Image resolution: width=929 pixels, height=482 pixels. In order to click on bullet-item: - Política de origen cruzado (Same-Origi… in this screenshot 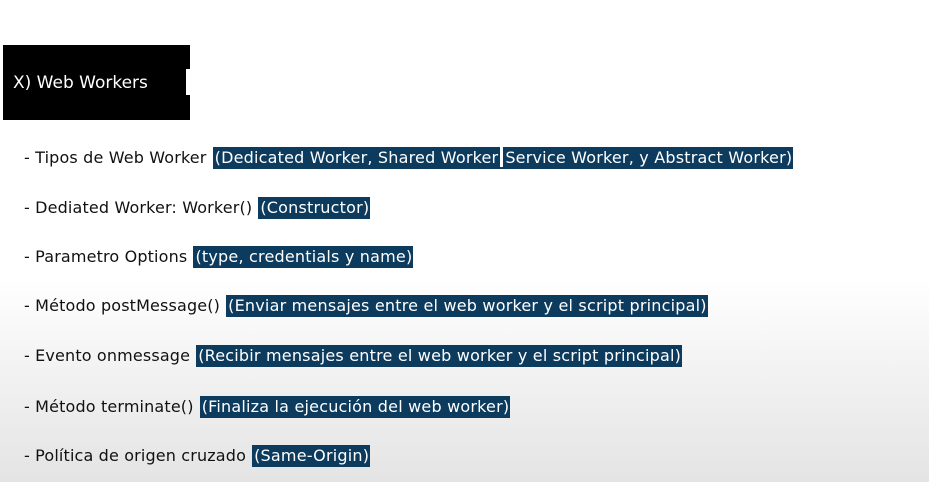, I will do `click(197, 456)`.